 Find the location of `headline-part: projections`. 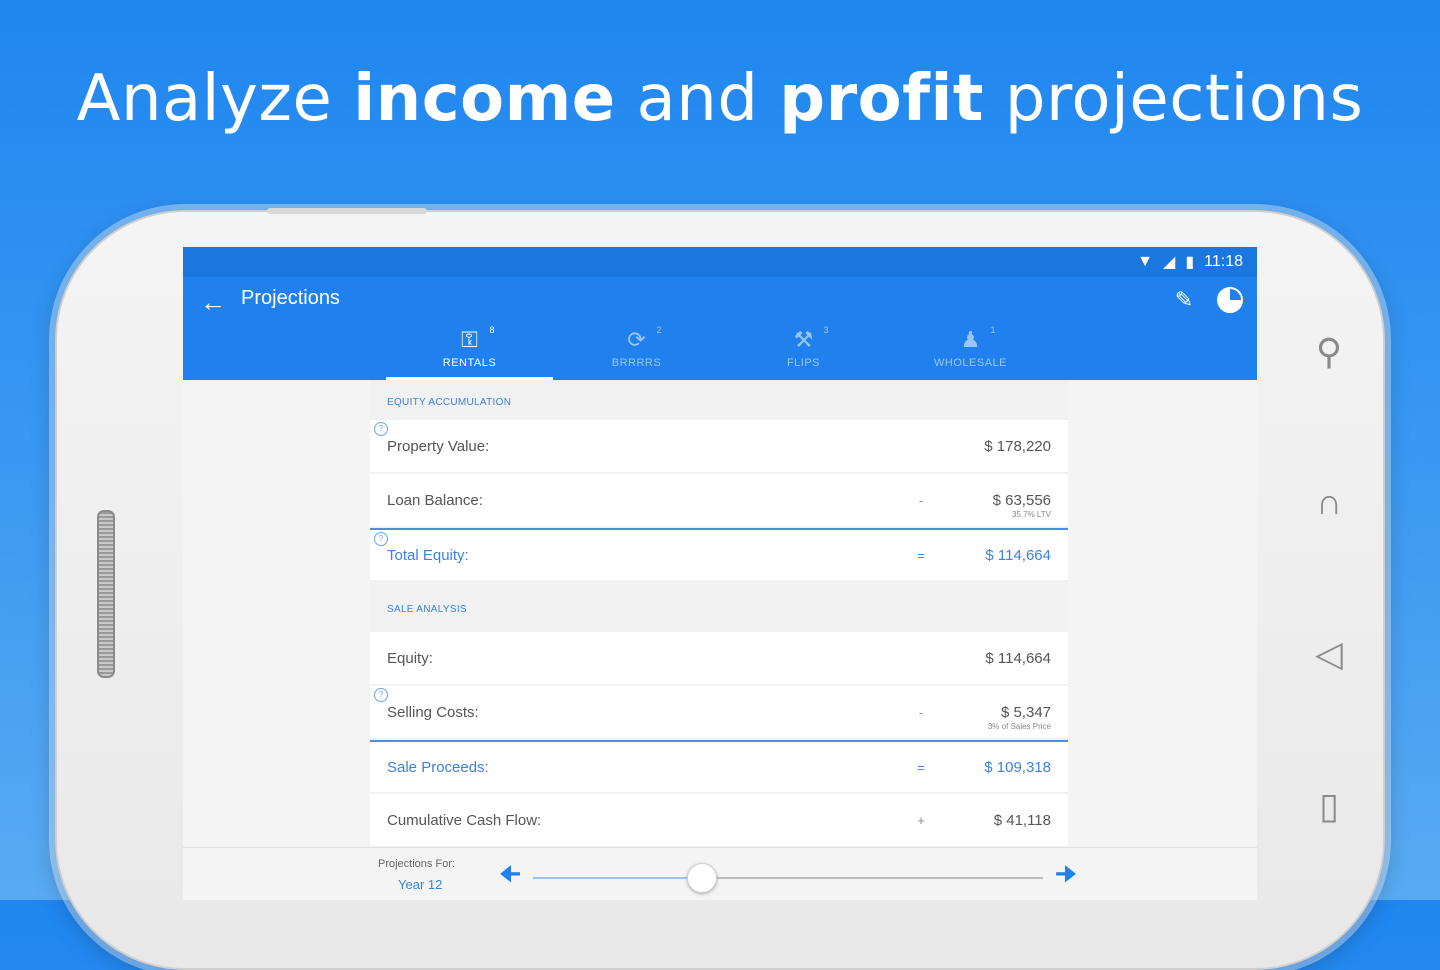

headline-part: projections is located at coordinates (1174, 99).